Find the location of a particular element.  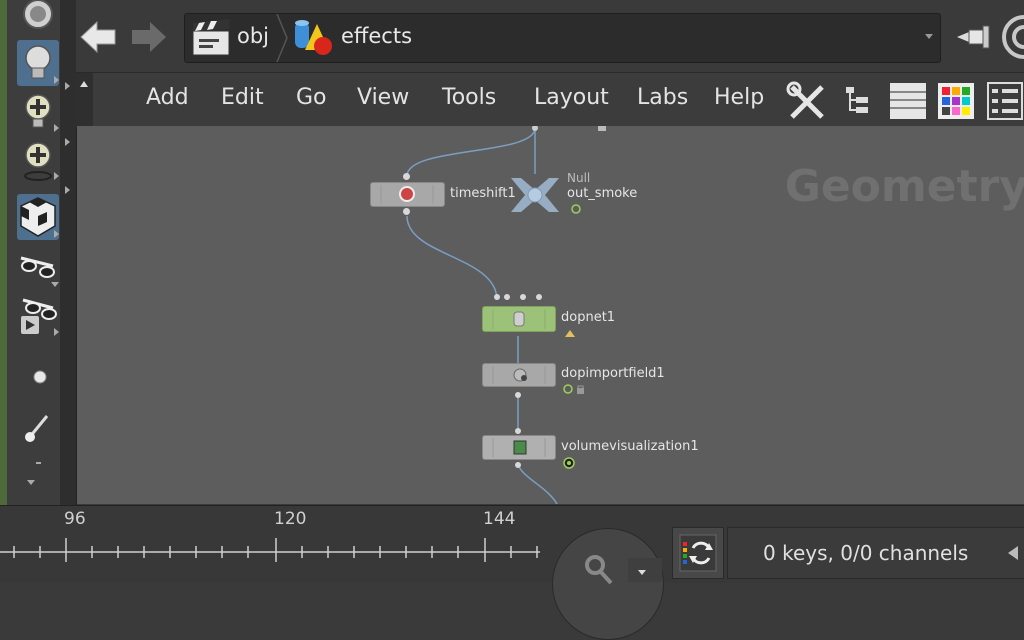

stereo-glasses-tool-button is located at coordinates (38, 266).